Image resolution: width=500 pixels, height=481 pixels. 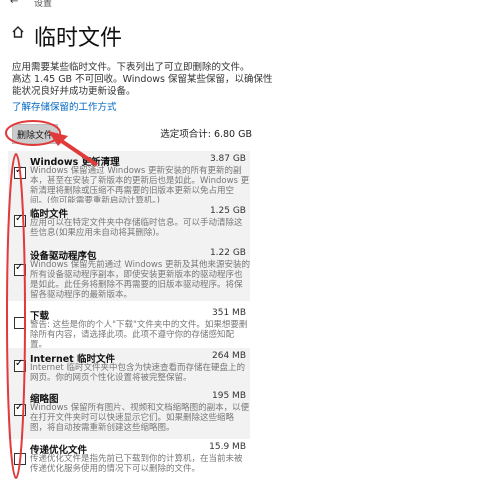 I want to click on item-size: 1.25 GB, so click(x=227, y=211).